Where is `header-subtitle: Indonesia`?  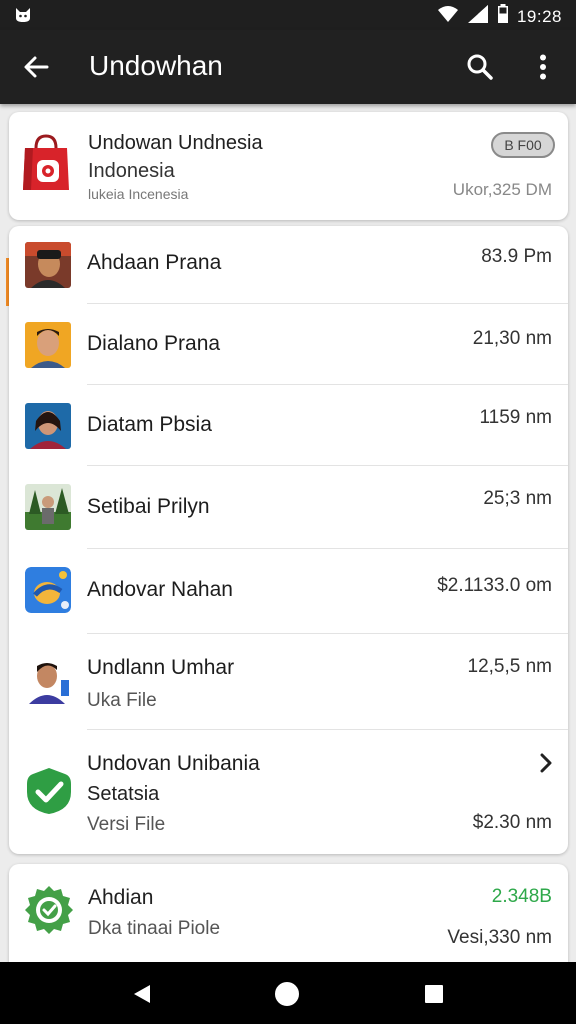
header-subtitle: Indonesia is located at coordinates (131, 171).